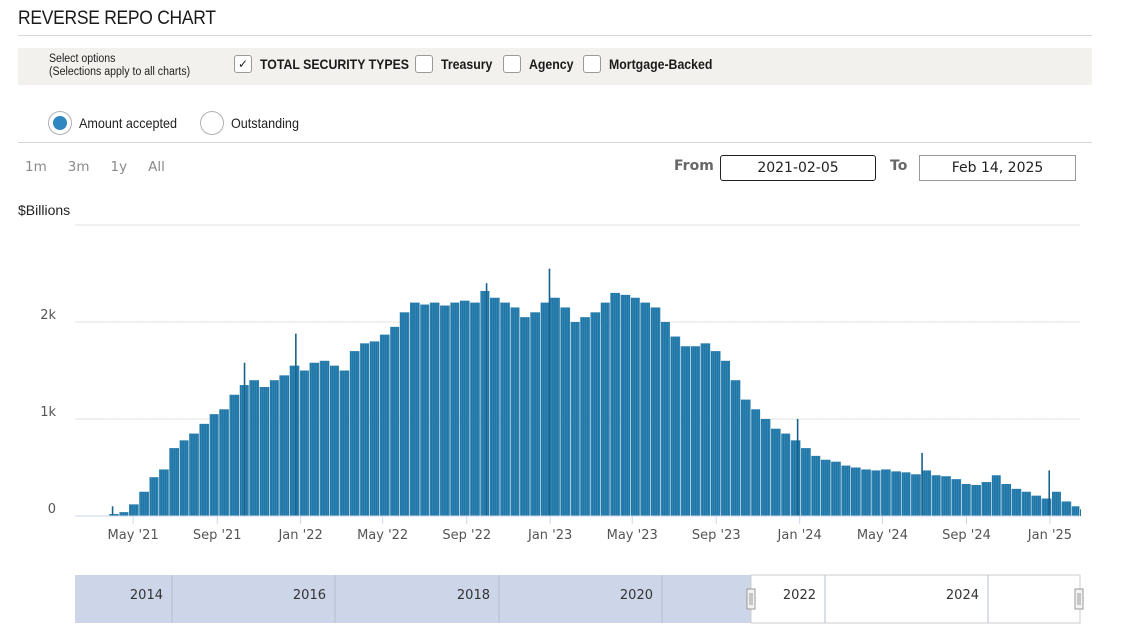 This screenshot has height=640, width=1140. I want to click on x-tick-label: Sep '23, so click(716, 535).